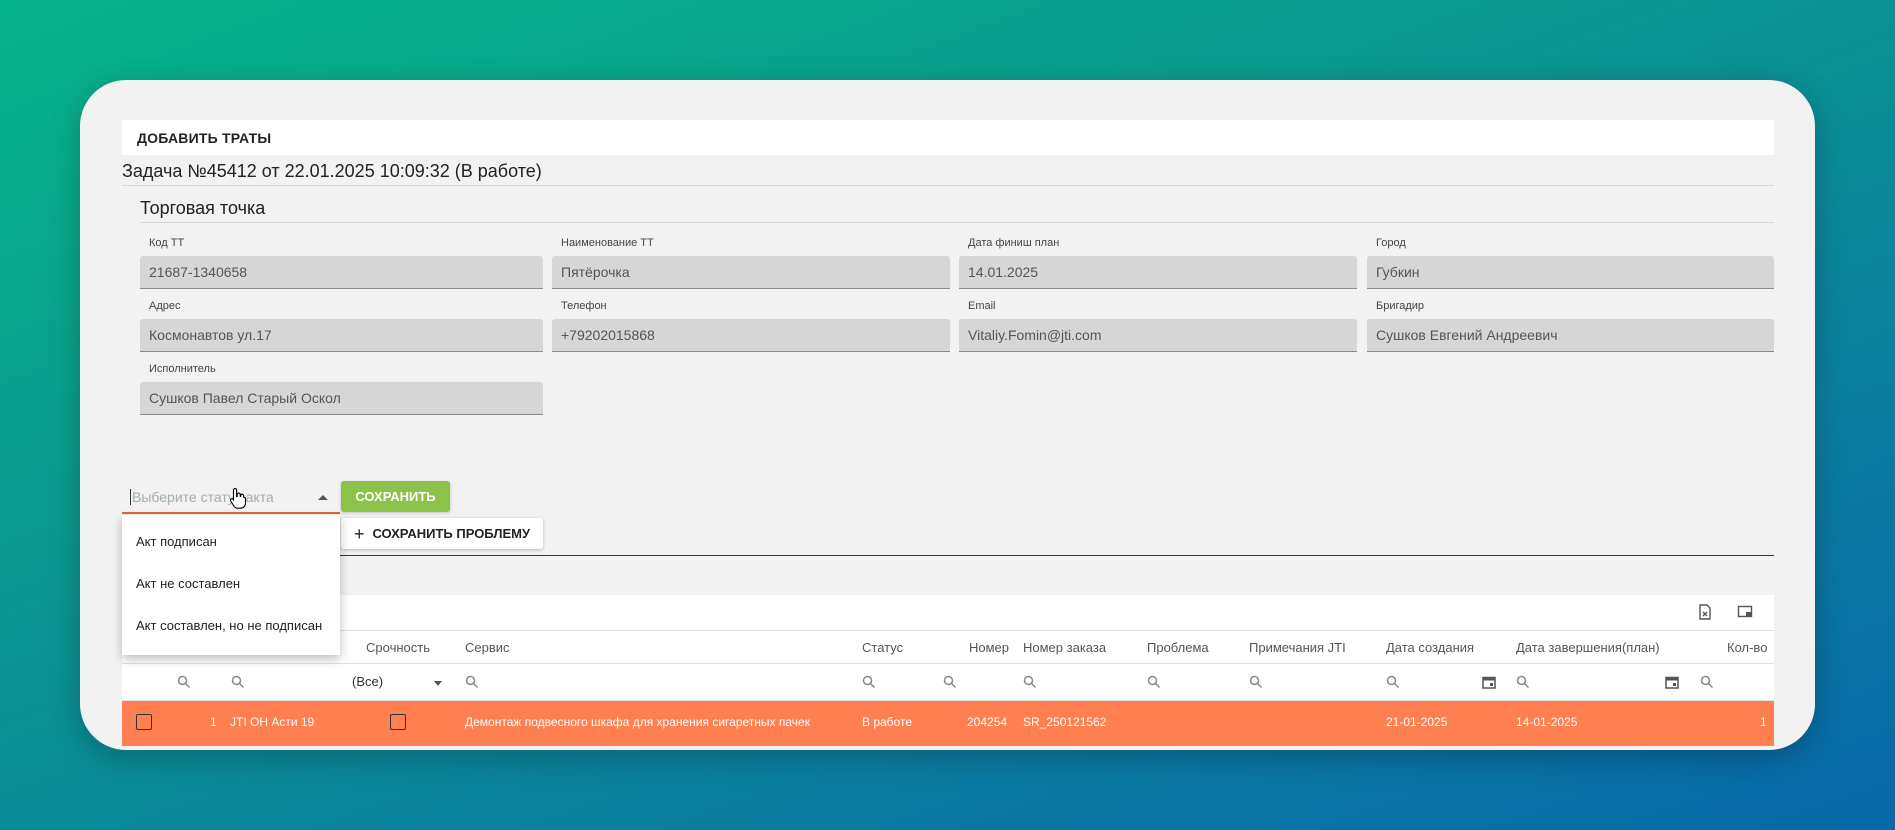 This screenshot has height=830, width=1895. I want to click on row-name: JTI ОН Асти 19, so click(272, 722).